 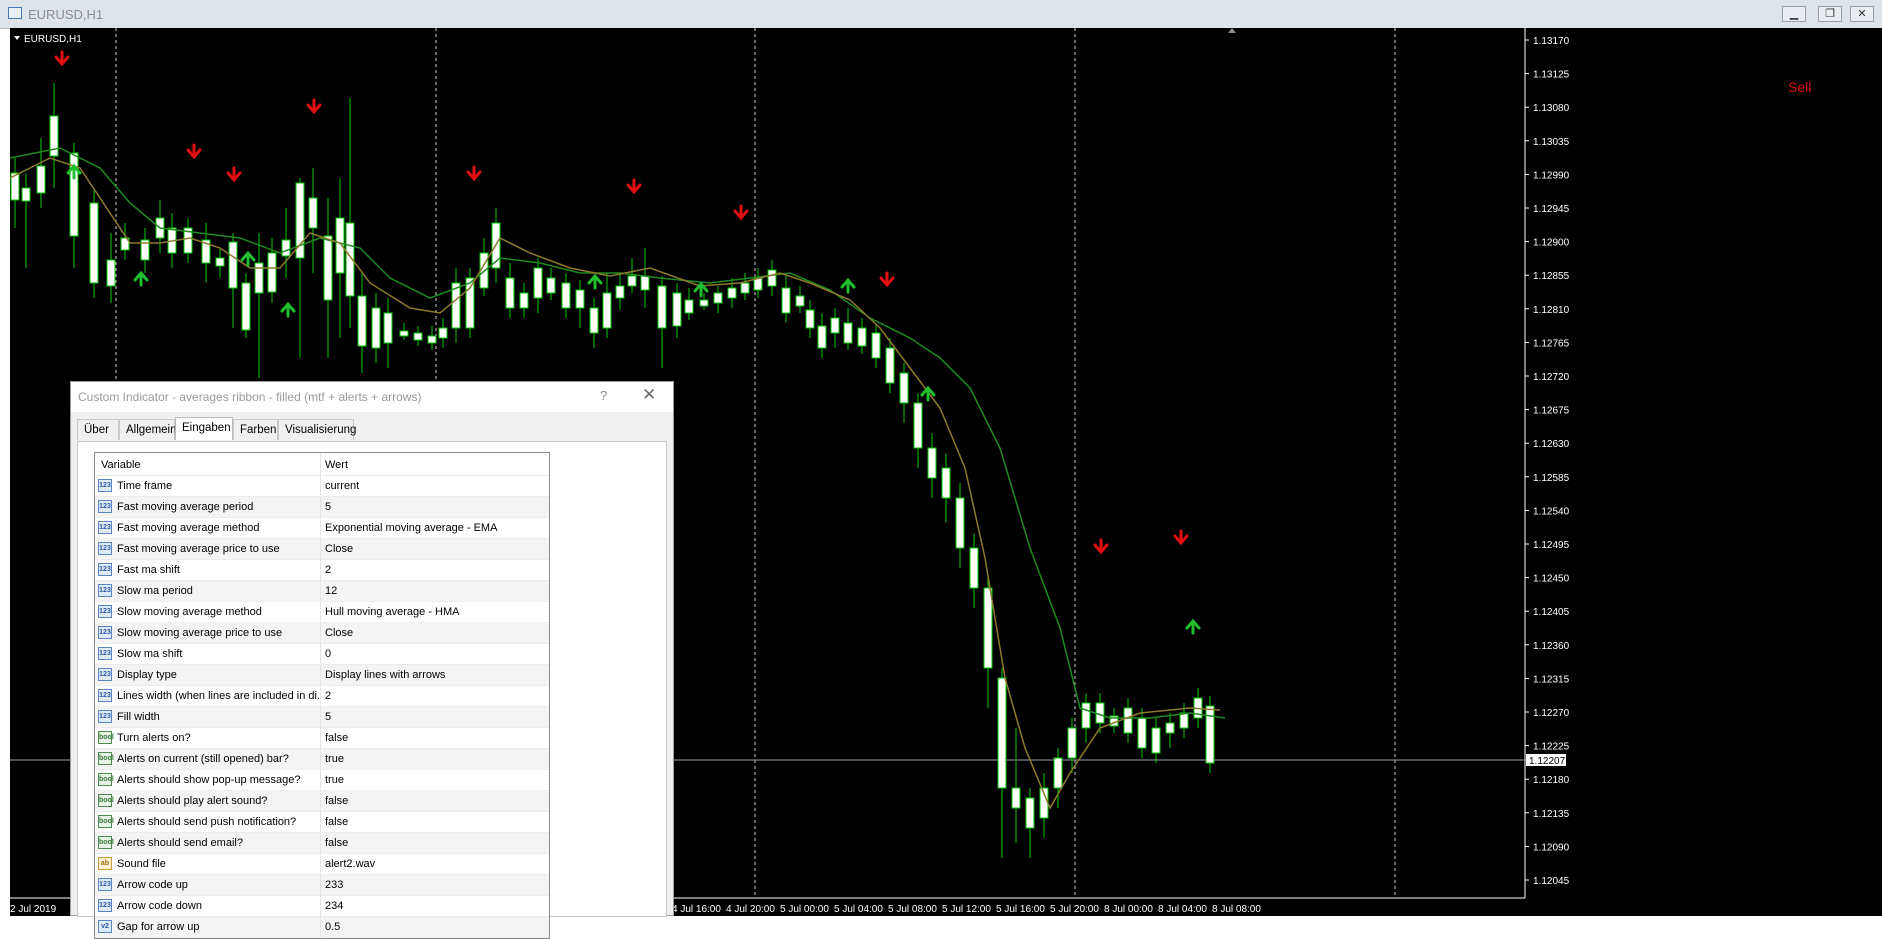 I want to click on price-axis-label: 1.12225, so click(x=1551, y=747).